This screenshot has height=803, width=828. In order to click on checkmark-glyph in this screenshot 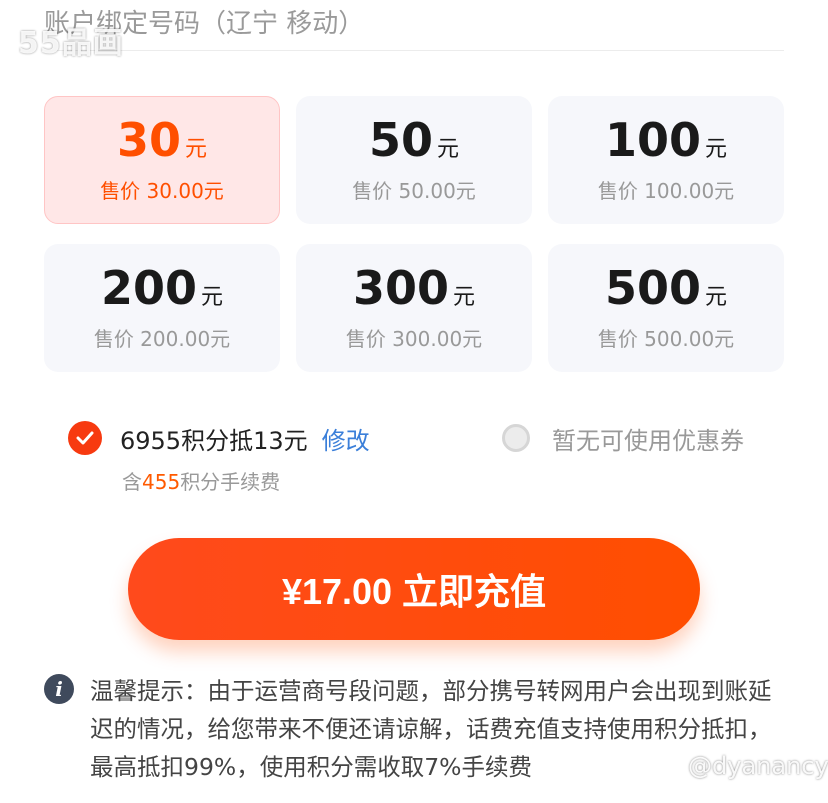, I will do `click(85, 438)`.